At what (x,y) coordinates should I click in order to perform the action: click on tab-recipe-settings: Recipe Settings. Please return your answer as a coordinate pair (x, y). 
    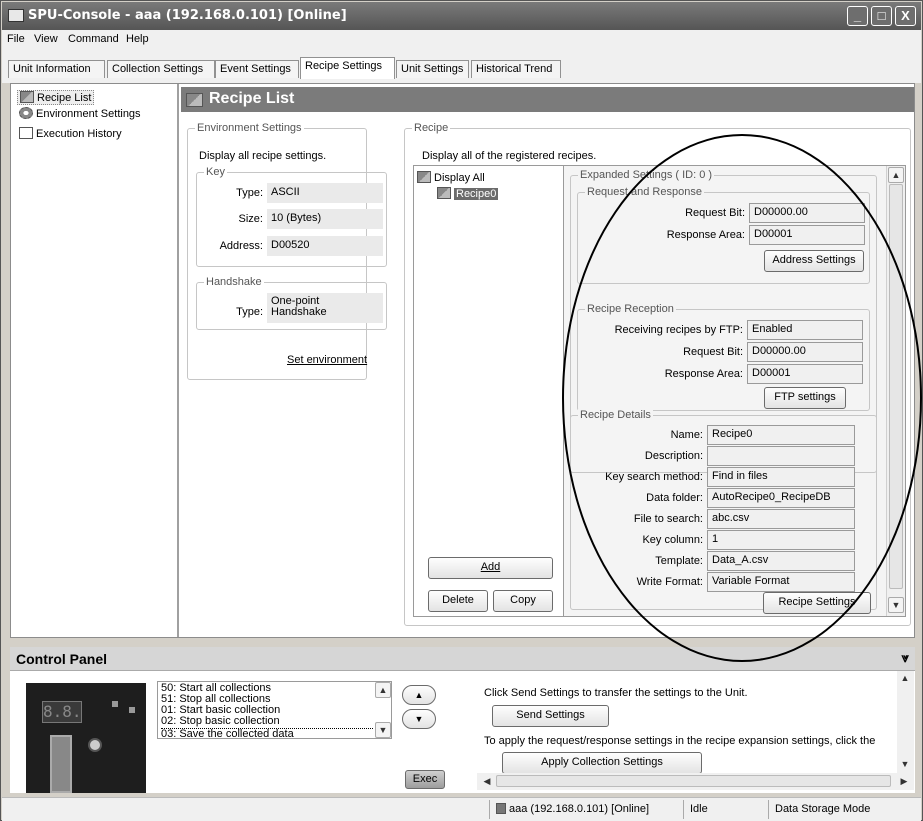
    Looking at the image, I should click on (347, 68).